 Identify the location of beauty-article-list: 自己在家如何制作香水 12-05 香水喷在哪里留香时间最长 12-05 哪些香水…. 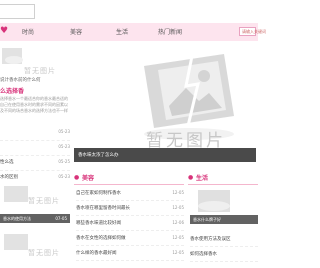
(130, 223).